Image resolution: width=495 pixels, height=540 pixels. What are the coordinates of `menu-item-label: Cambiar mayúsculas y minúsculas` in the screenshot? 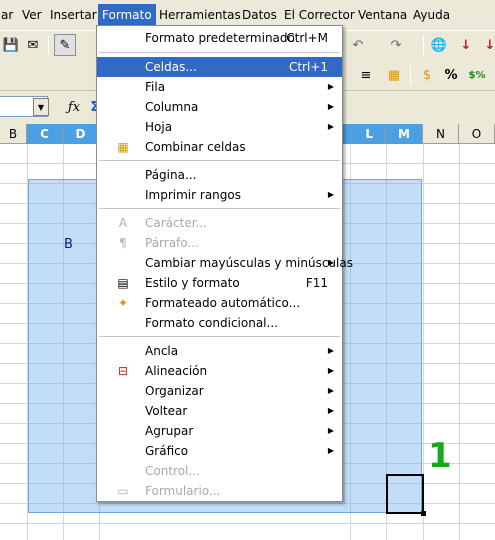 It's located at (249, 263).